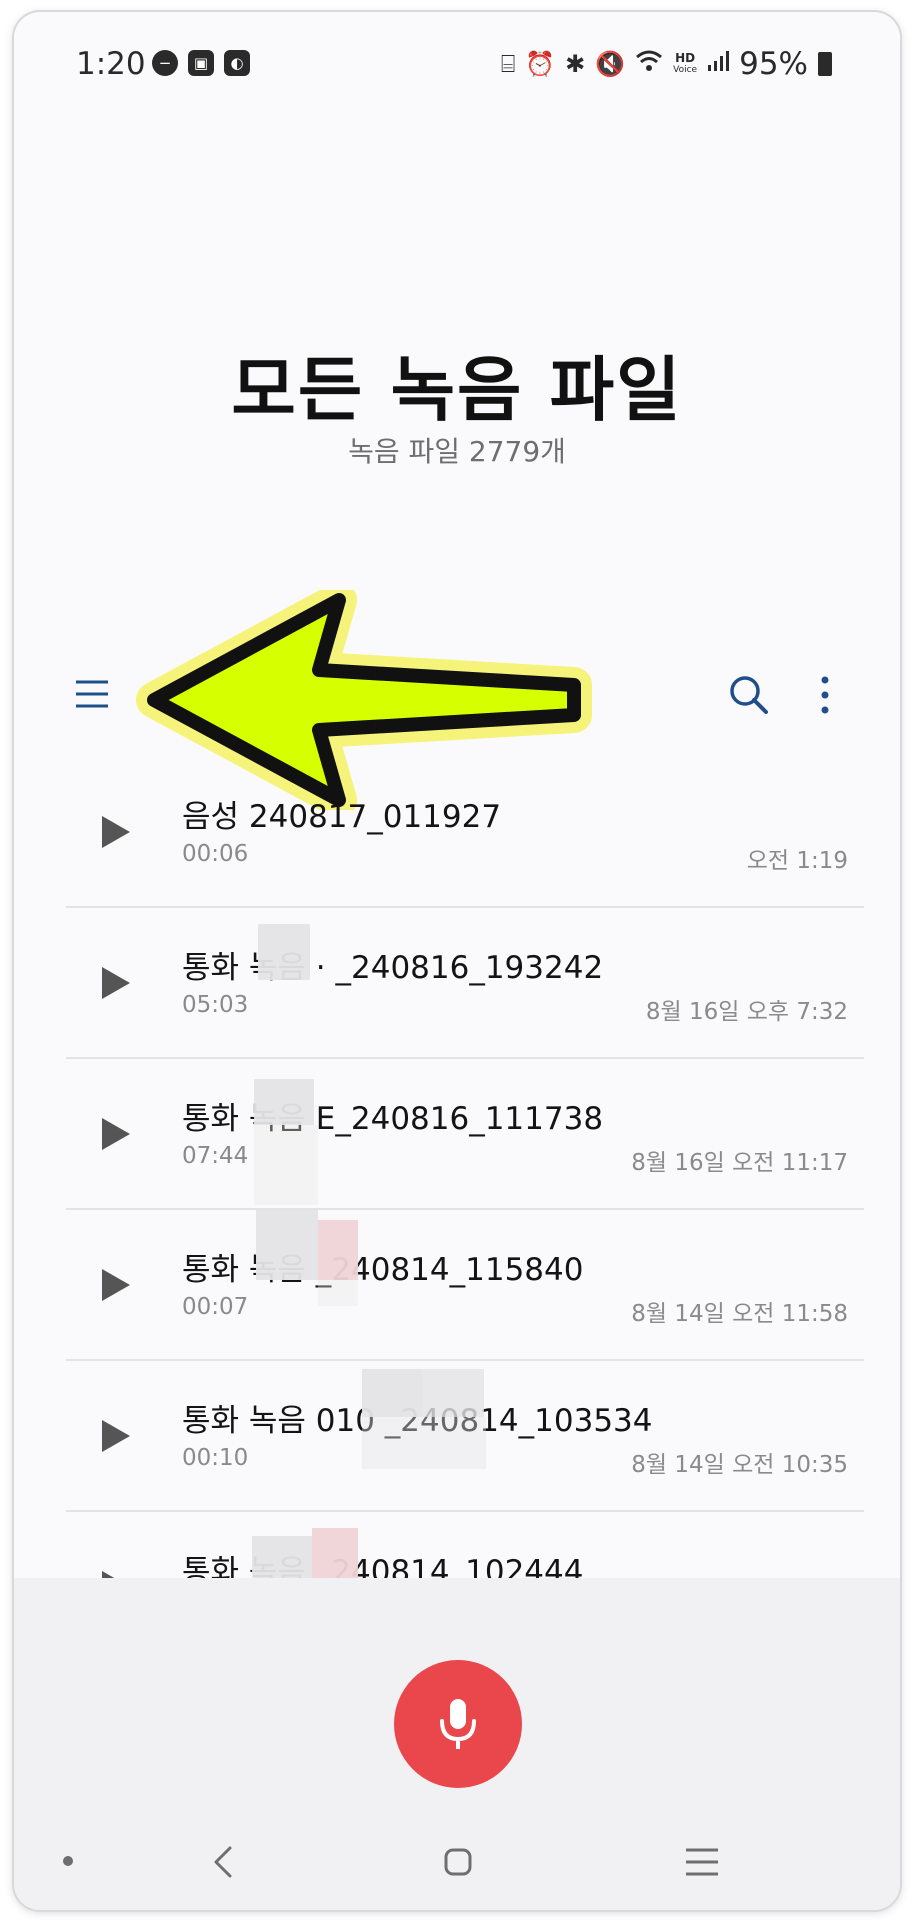 The height and width of the screenshot is (1922, 914). I want to click on status-bar: 1:20 − ▣ ◐ ⌸ ⏰ ✱ 🔇 HD Voice 95%, so click(457, 62).